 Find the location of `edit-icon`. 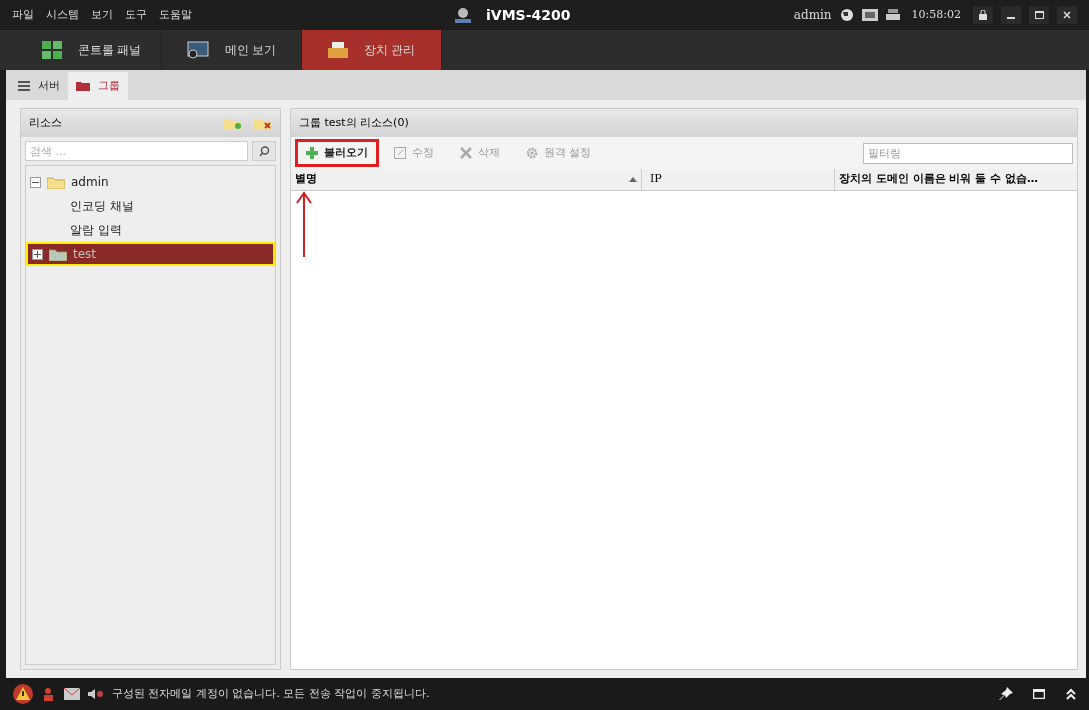

edit-icon is located at coordinates (400, 153).